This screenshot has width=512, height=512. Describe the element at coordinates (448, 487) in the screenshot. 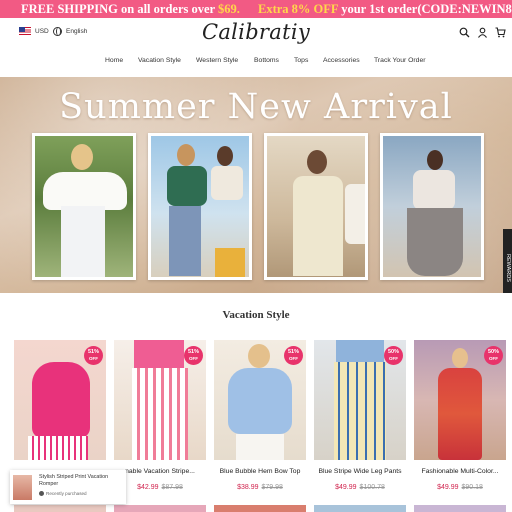

I see `price-current: $49.99` at that location.